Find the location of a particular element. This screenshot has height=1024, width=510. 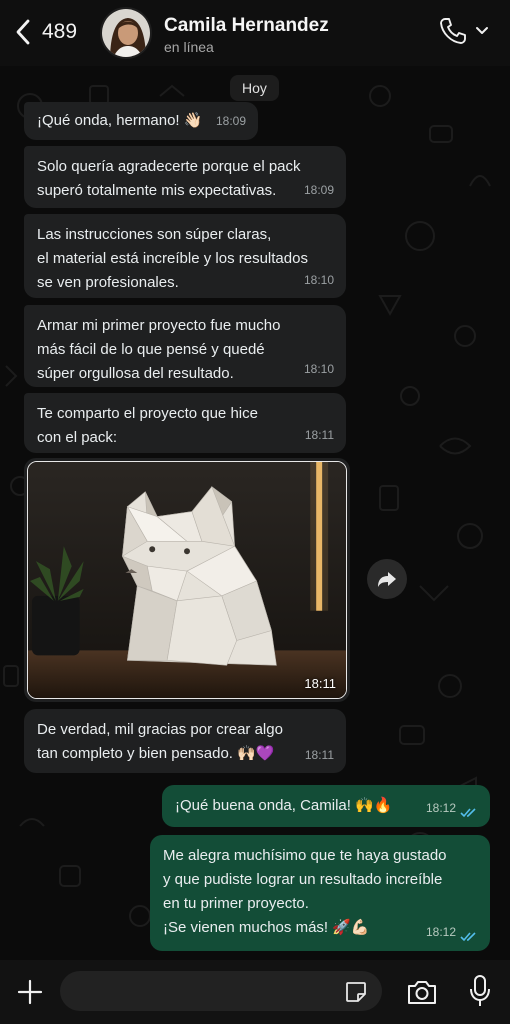

avatar is located at coordinates (126, 33).